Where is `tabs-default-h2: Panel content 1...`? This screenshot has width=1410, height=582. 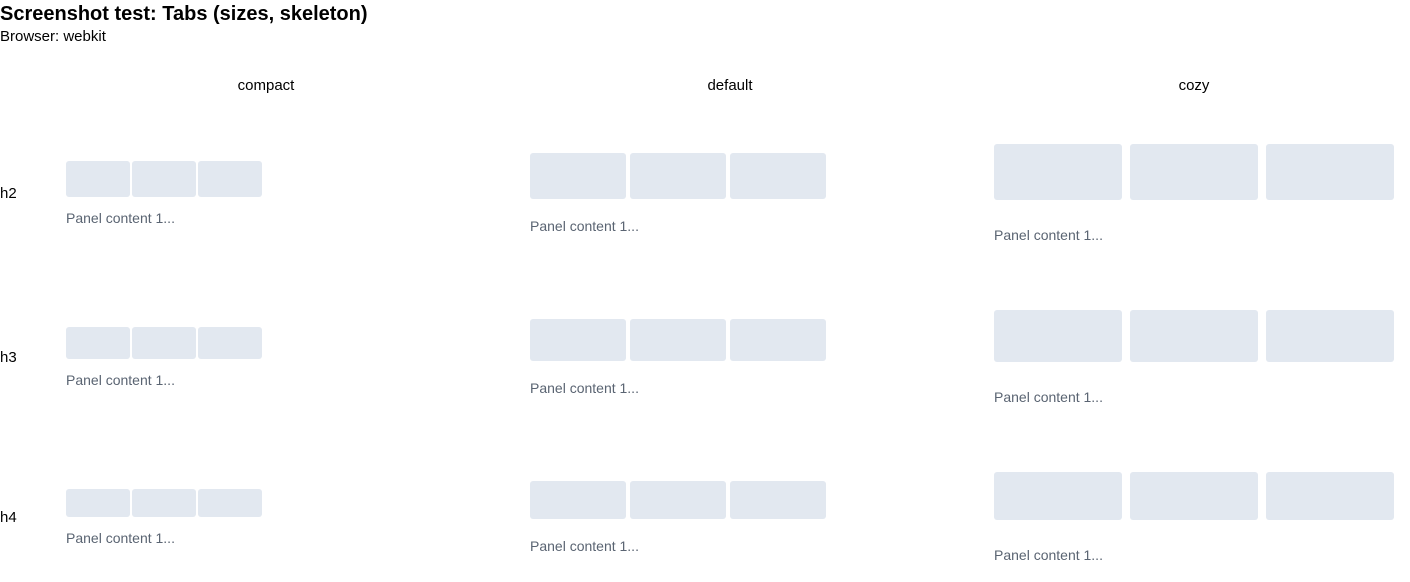
tabs-default-h2: Panel content 1... is located at coordinates (680, 193).